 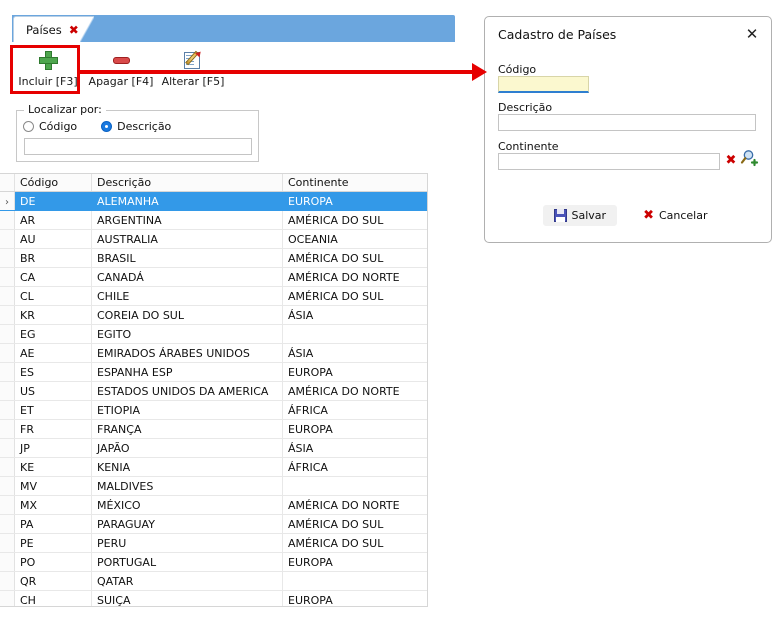 What do you see at coordinates (53, 581) in the screenshot?
I see `cell-codigo: QR` at bounding box center [53, 581].